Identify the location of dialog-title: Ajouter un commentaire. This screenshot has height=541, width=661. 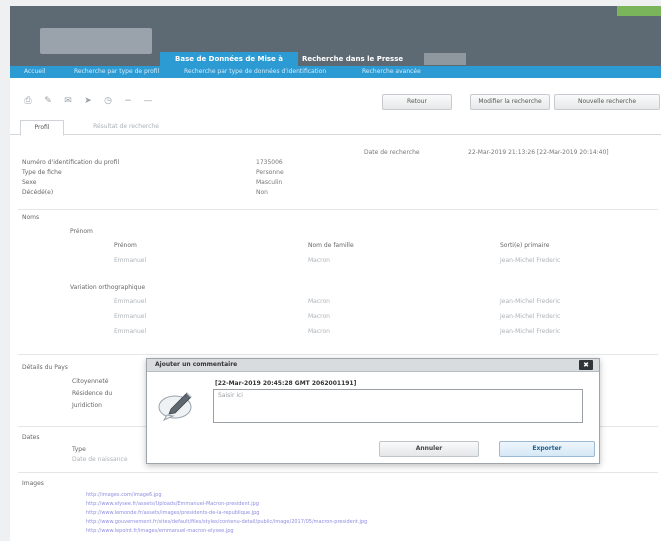
(196, 364).